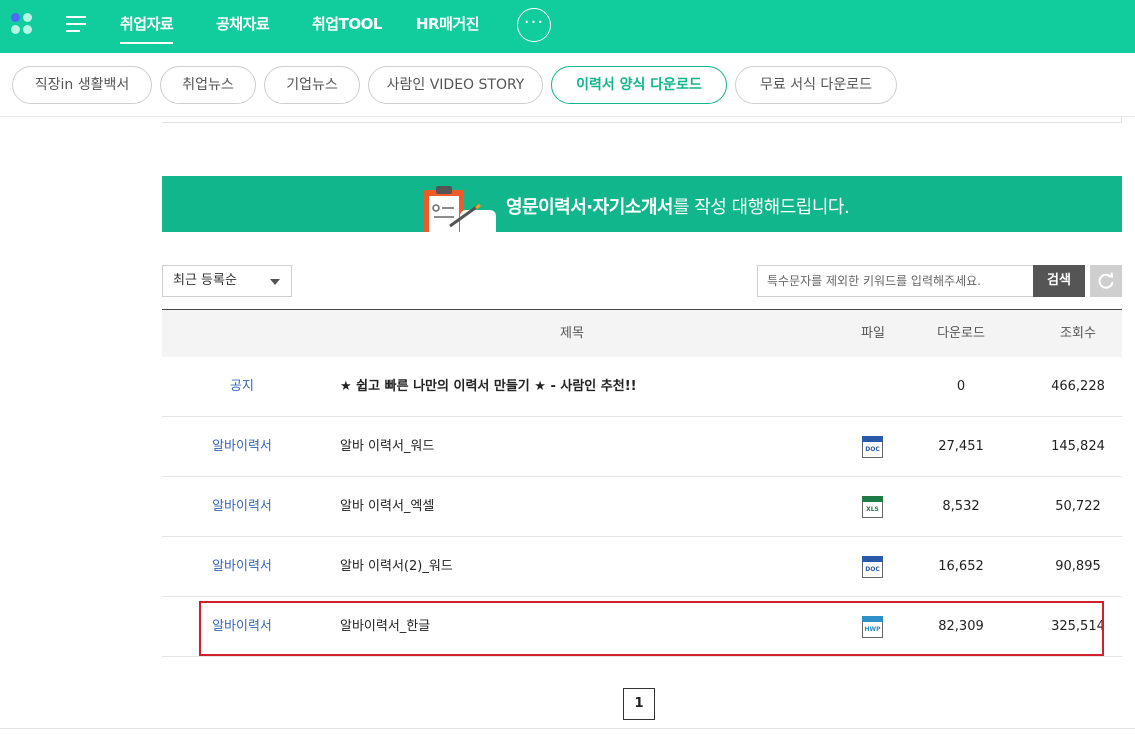  Describe the element at coordinates (761, 207) in the screenshot. I see `banner-rest-text: 를 작성 대행해드립니다.` at that location.